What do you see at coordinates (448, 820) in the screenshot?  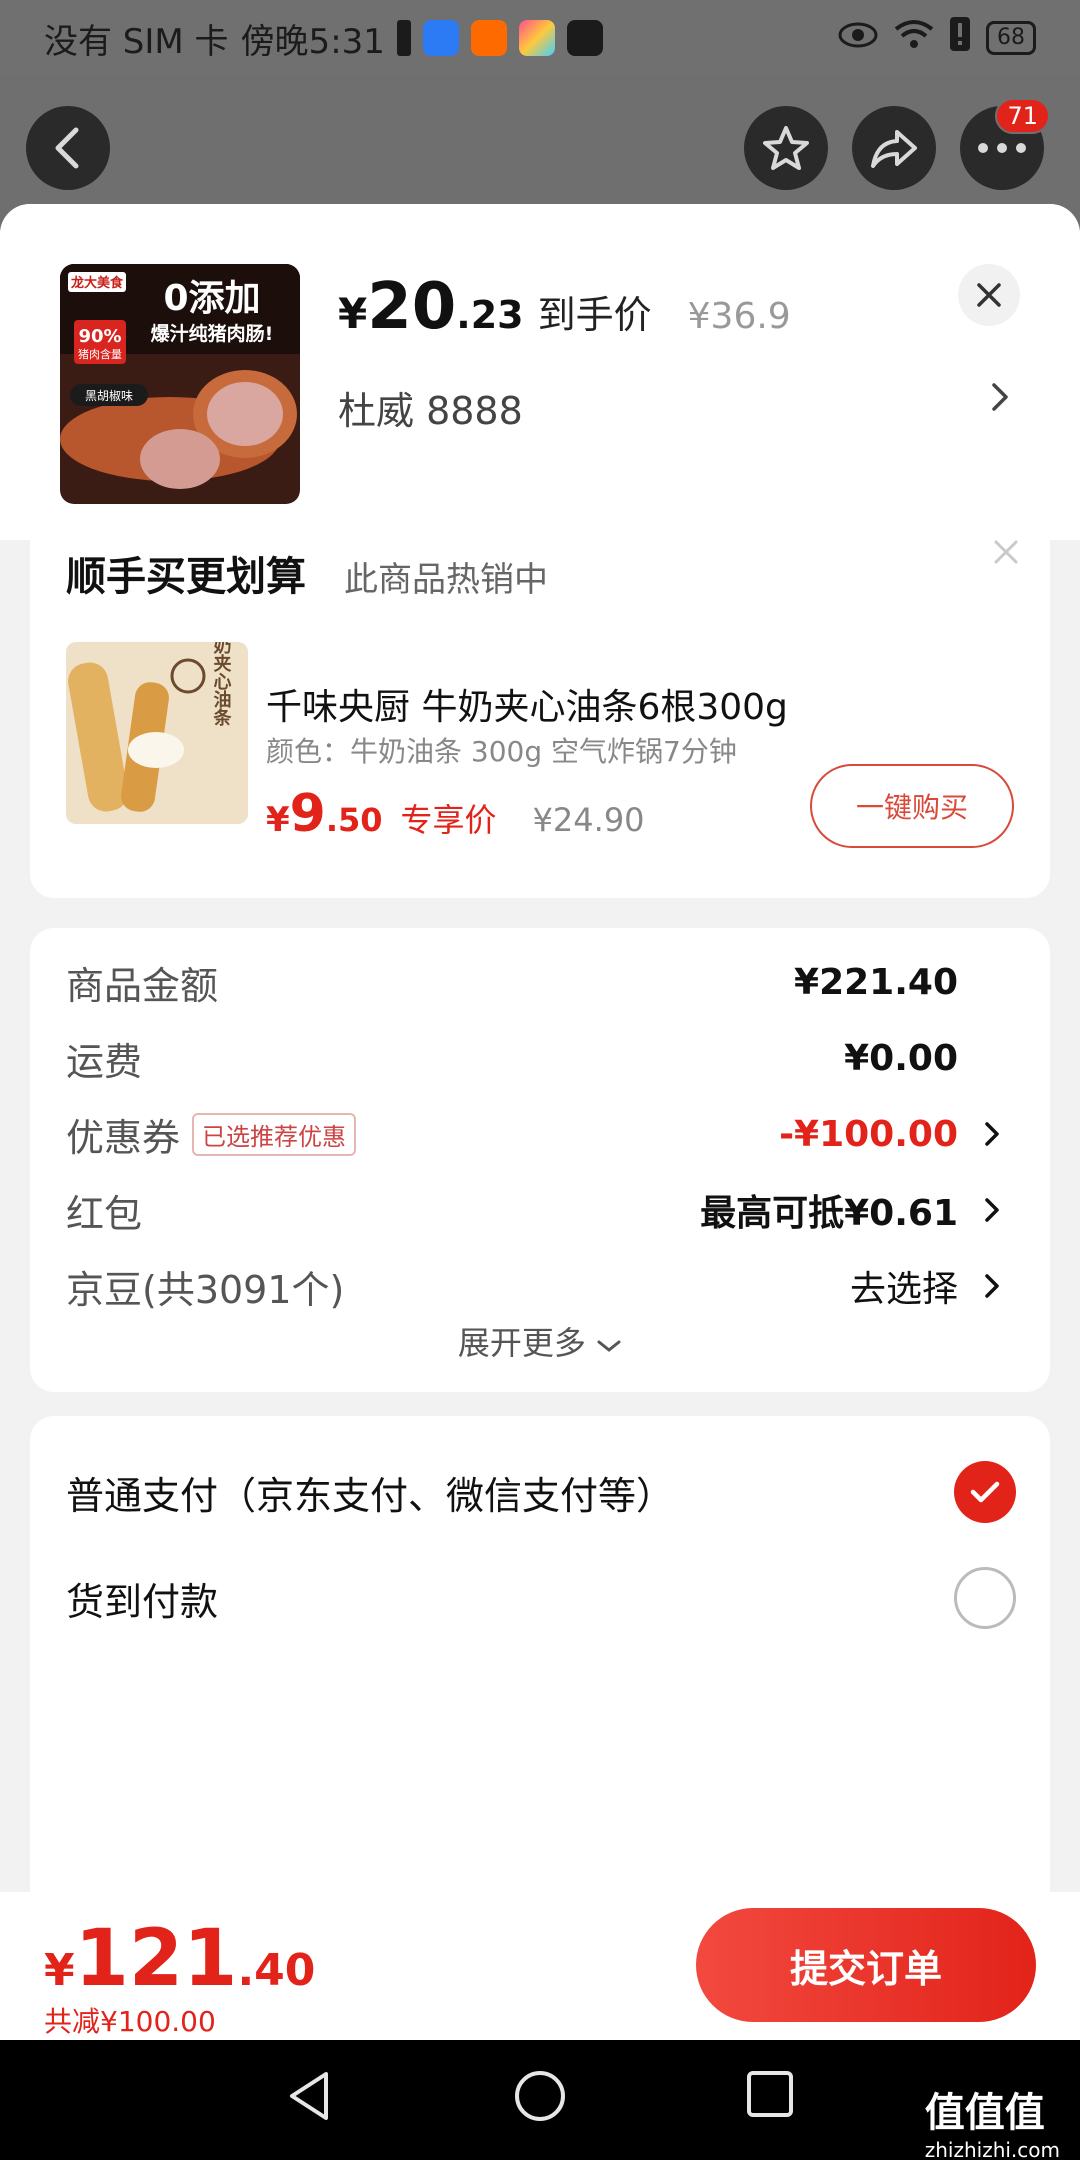 I see `exclusive-price-label: 专享价` at bounding box center [448, 820].